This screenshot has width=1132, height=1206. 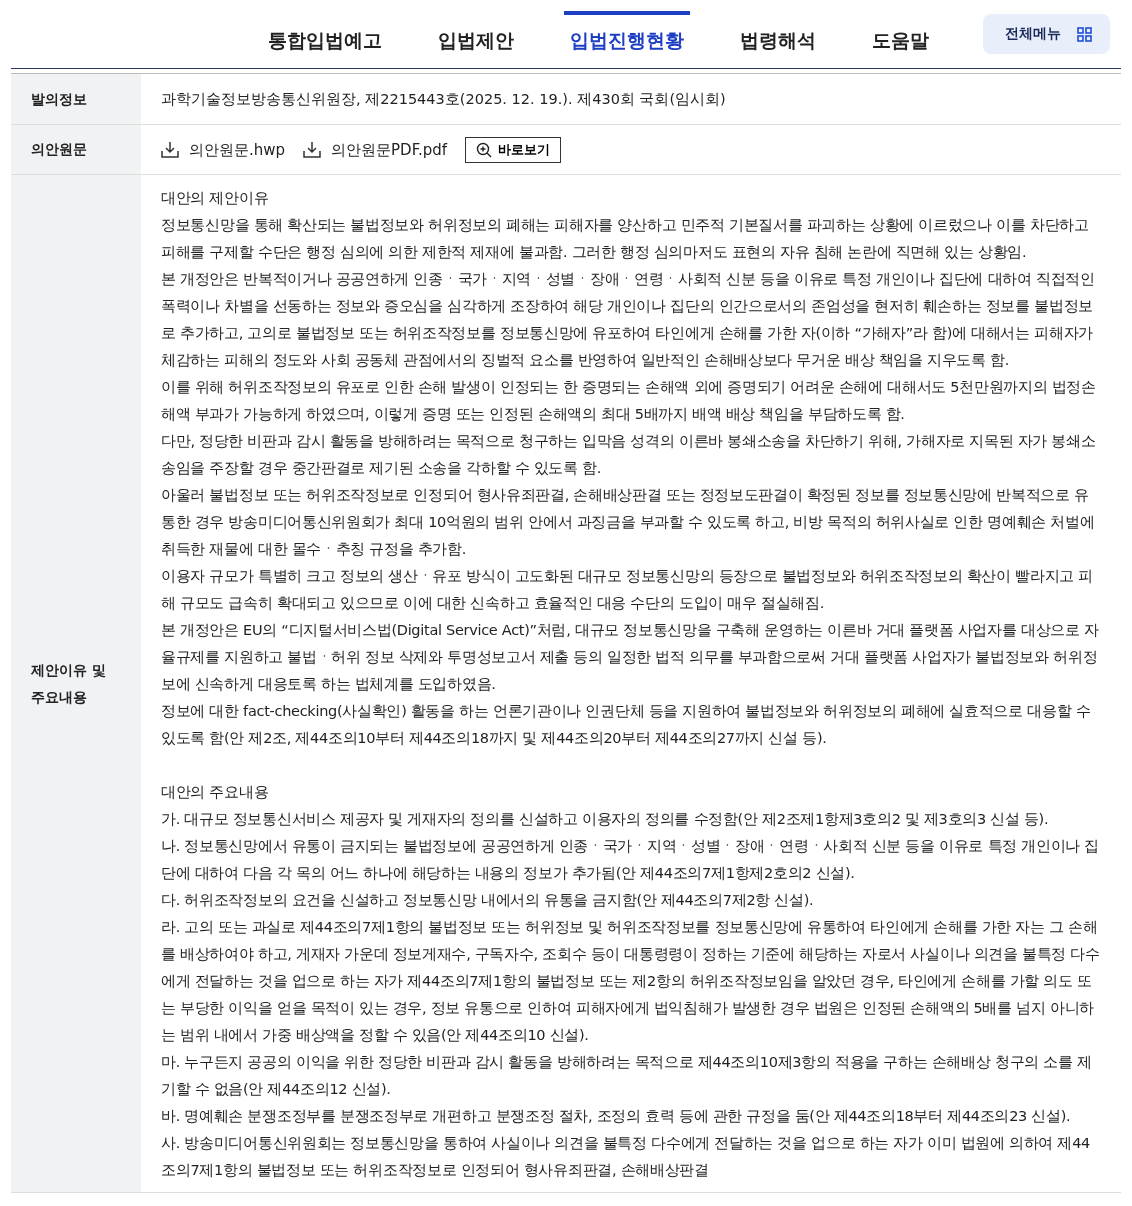 I want to click on paragraph: 본 개정안은 EU의 “디지털서비스법(Digital Service Act)”처럼, 대규모 정보통신망을 구축해 운영하는 이른바 거대 플랫폼 사업자를 대상으로 자율규제를 지원하고 불법ㆍ허위 정보 삭제와 투명성보고서 제출 등의 일정한 법적 의무를 부과함으로써 거대 플랫폼 사업자가 불법정보와 허위정보에 신속하게 대응토록 하는 법체계를 도입하였음., so click(x=630, y=657).